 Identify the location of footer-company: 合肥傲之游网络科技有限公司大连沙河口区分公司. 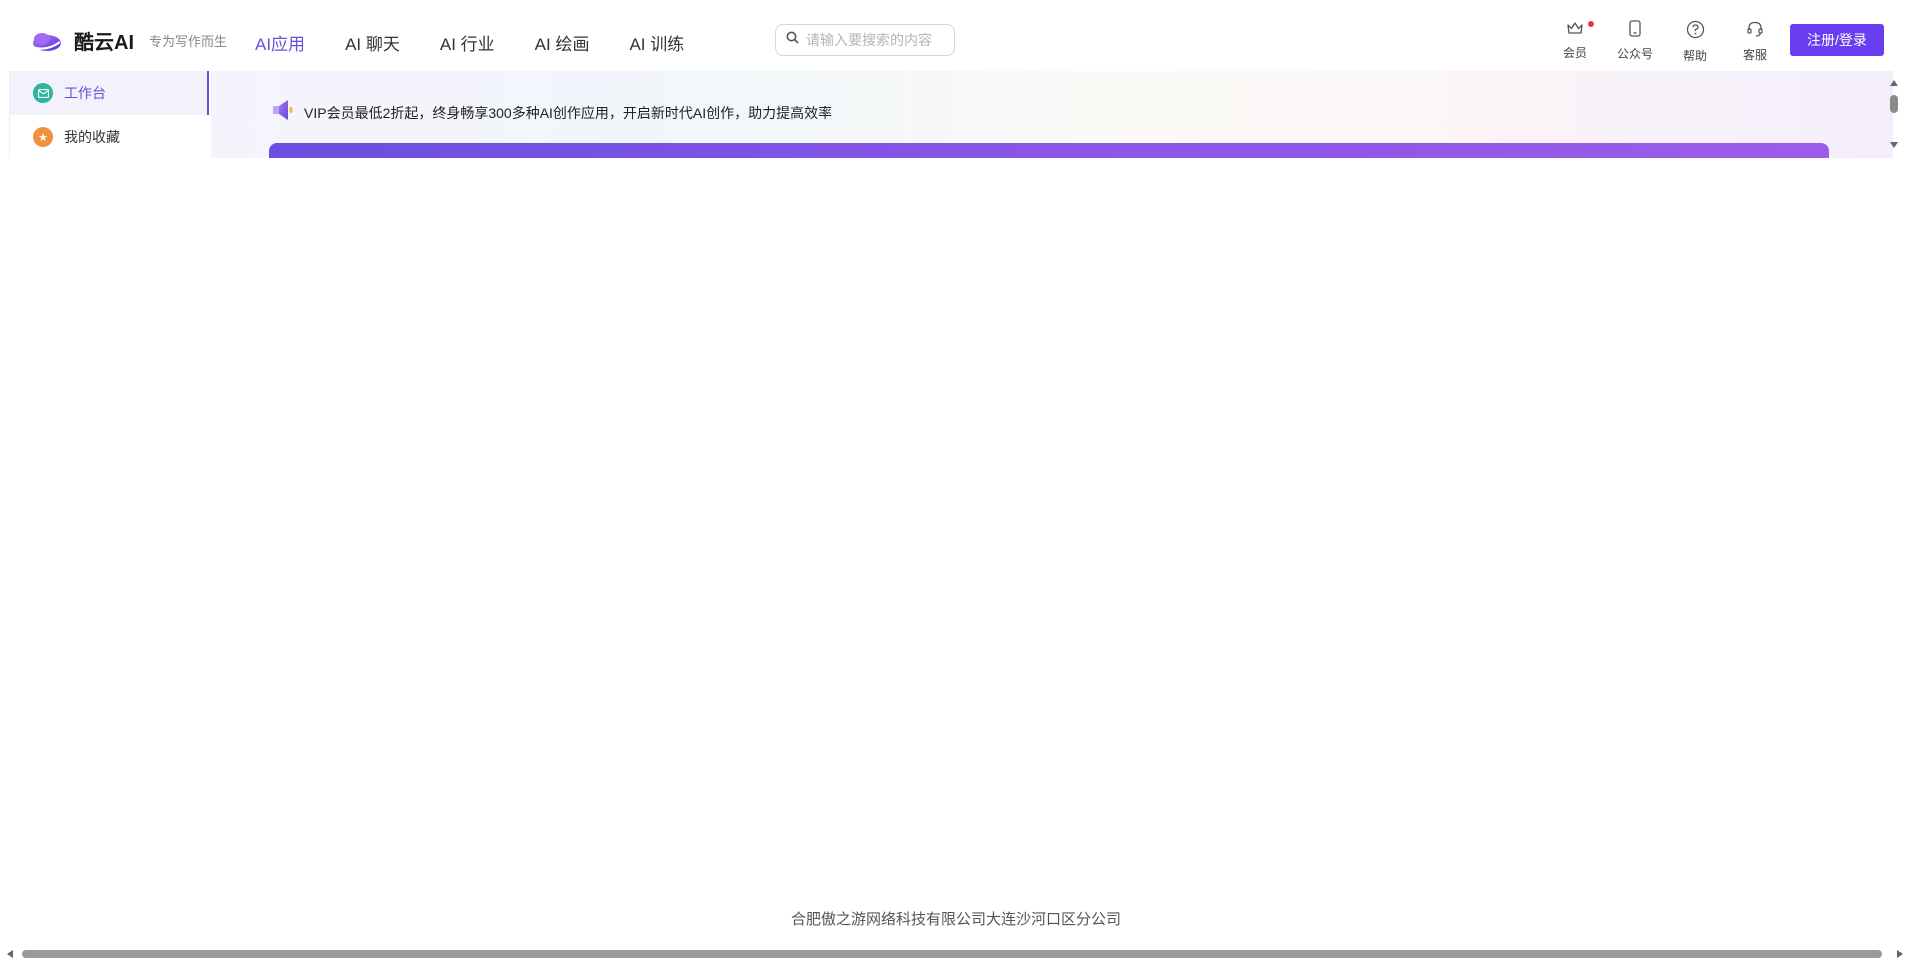
(955, 919).